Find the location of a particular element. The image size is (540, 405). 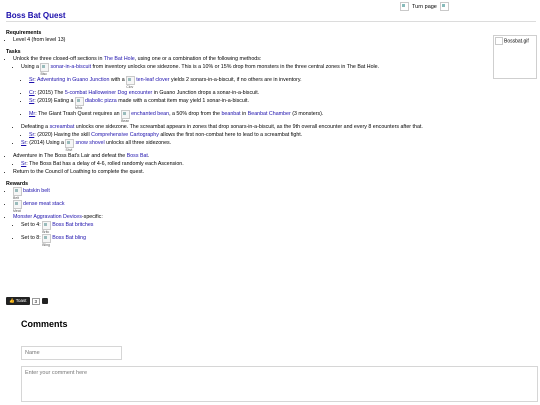

page-title: Boss Bat Quest is located at coordinates (36, 15).